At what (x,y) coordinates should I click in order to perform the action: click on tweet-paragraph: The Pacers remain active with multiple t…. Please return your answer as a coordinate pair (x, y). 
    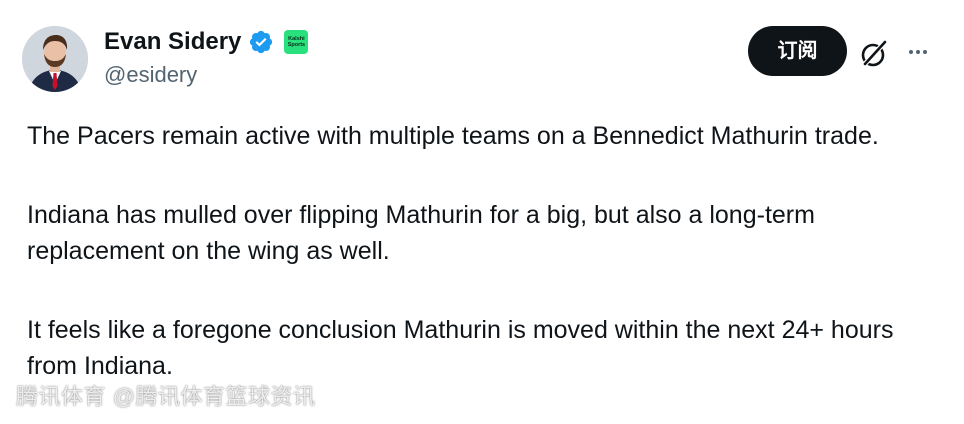
    Looking at the image, I should click on (453, 136).